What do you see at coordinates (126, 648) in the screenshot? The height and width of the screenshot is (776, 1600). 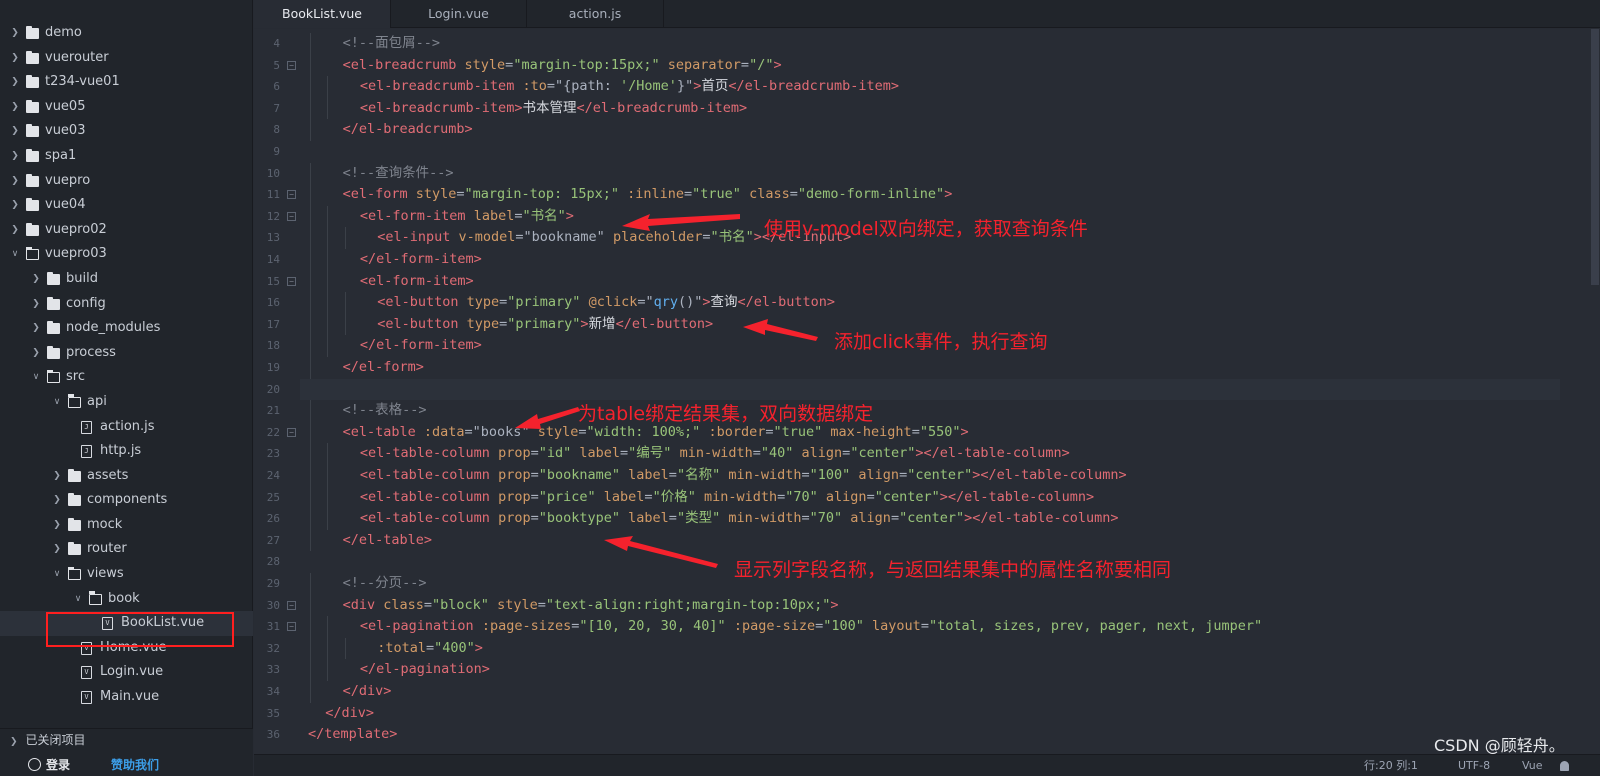 I see `tree-file-home-vue: V Home.vue` at bounding box center [126, 648].